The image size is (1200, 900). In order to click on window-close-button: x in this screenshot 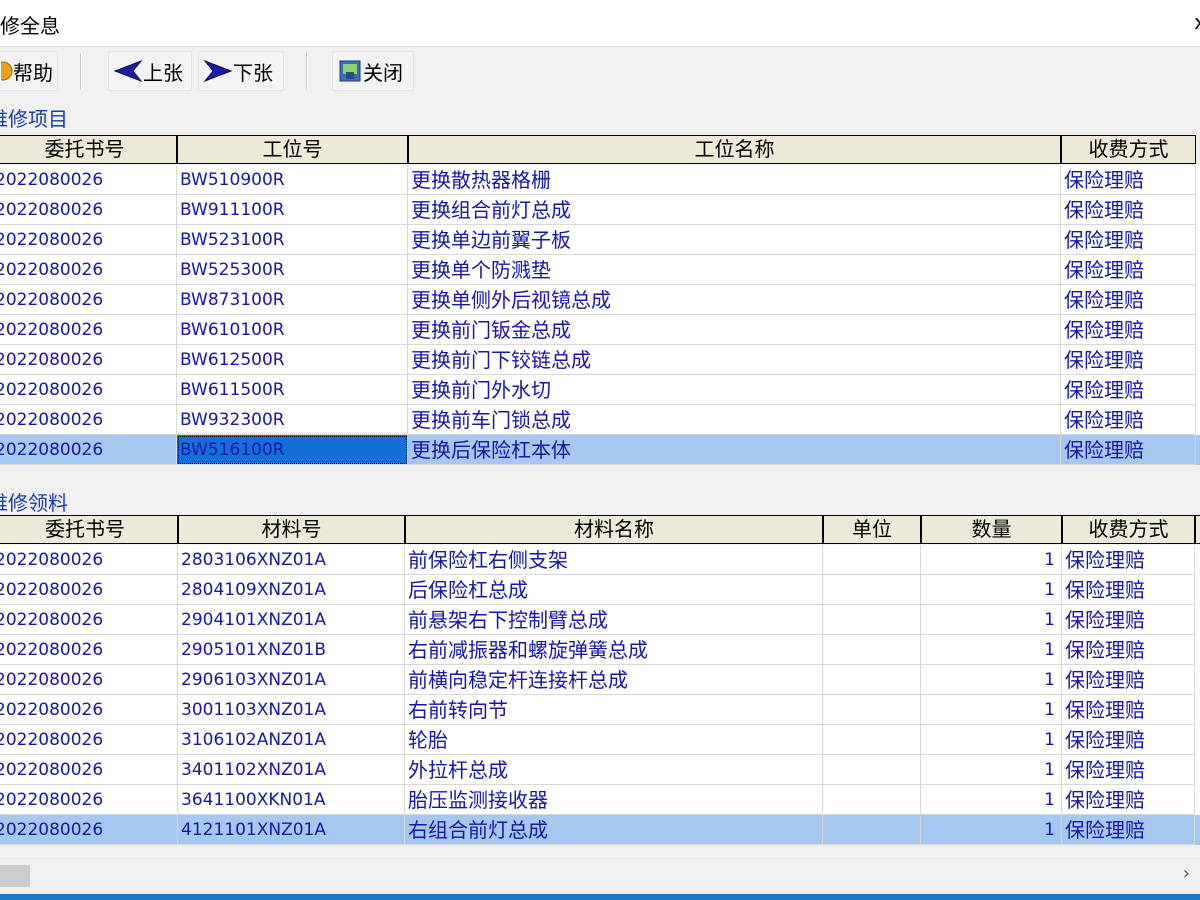, I will do `click(1197, 22)`.